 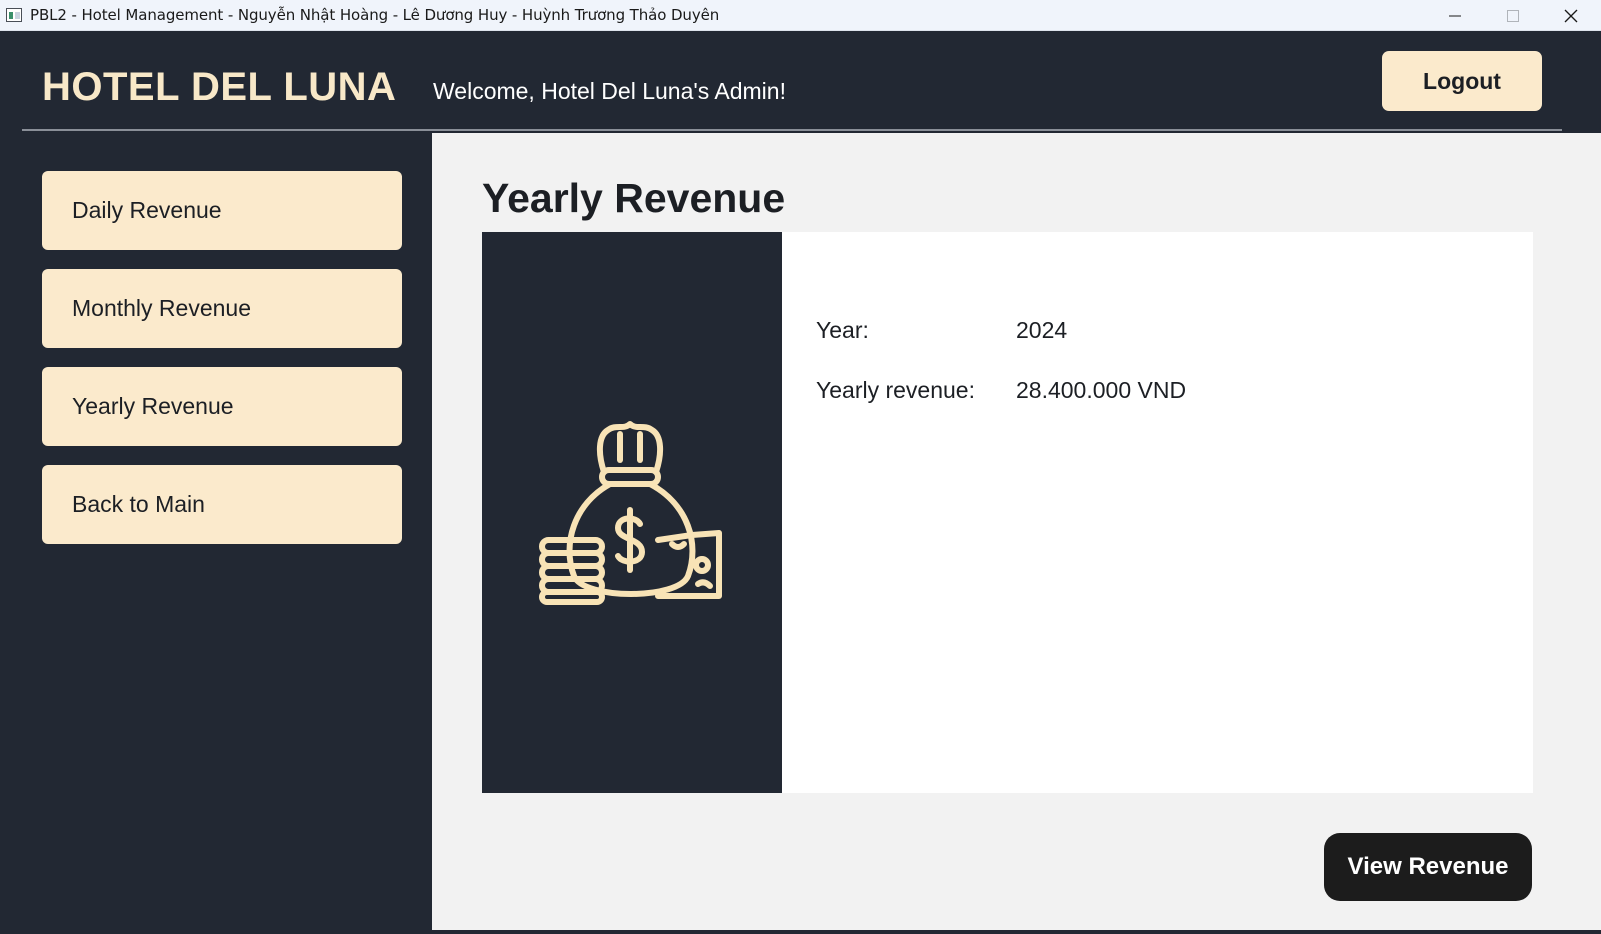 What do you see at coordinates (895, 390) in the screenshot?
I see `yearly-revenue-label: Yearly revenue:` at bounding box center [895, 390].